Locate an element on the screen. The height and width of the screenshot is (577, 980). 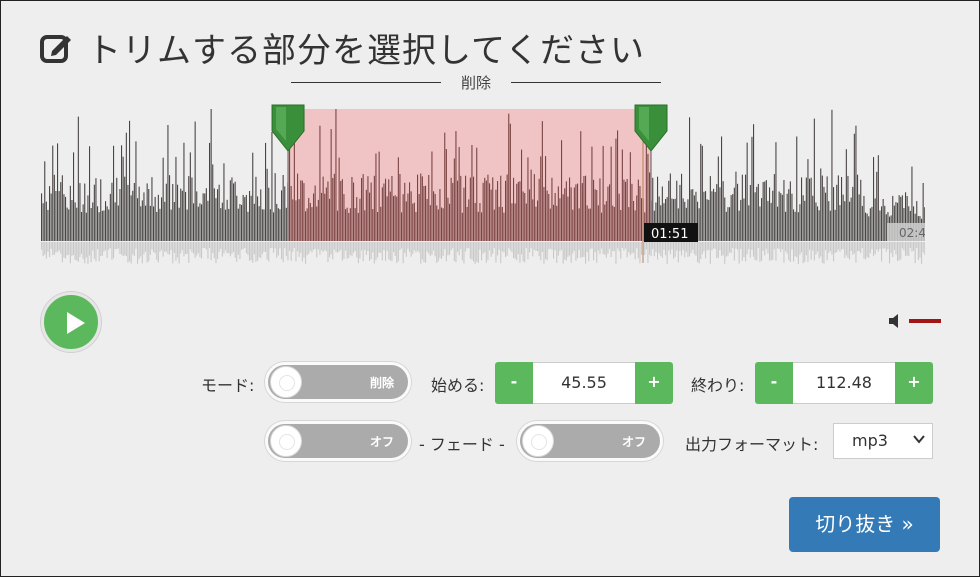
play-button is located at coordinates (71, 322).